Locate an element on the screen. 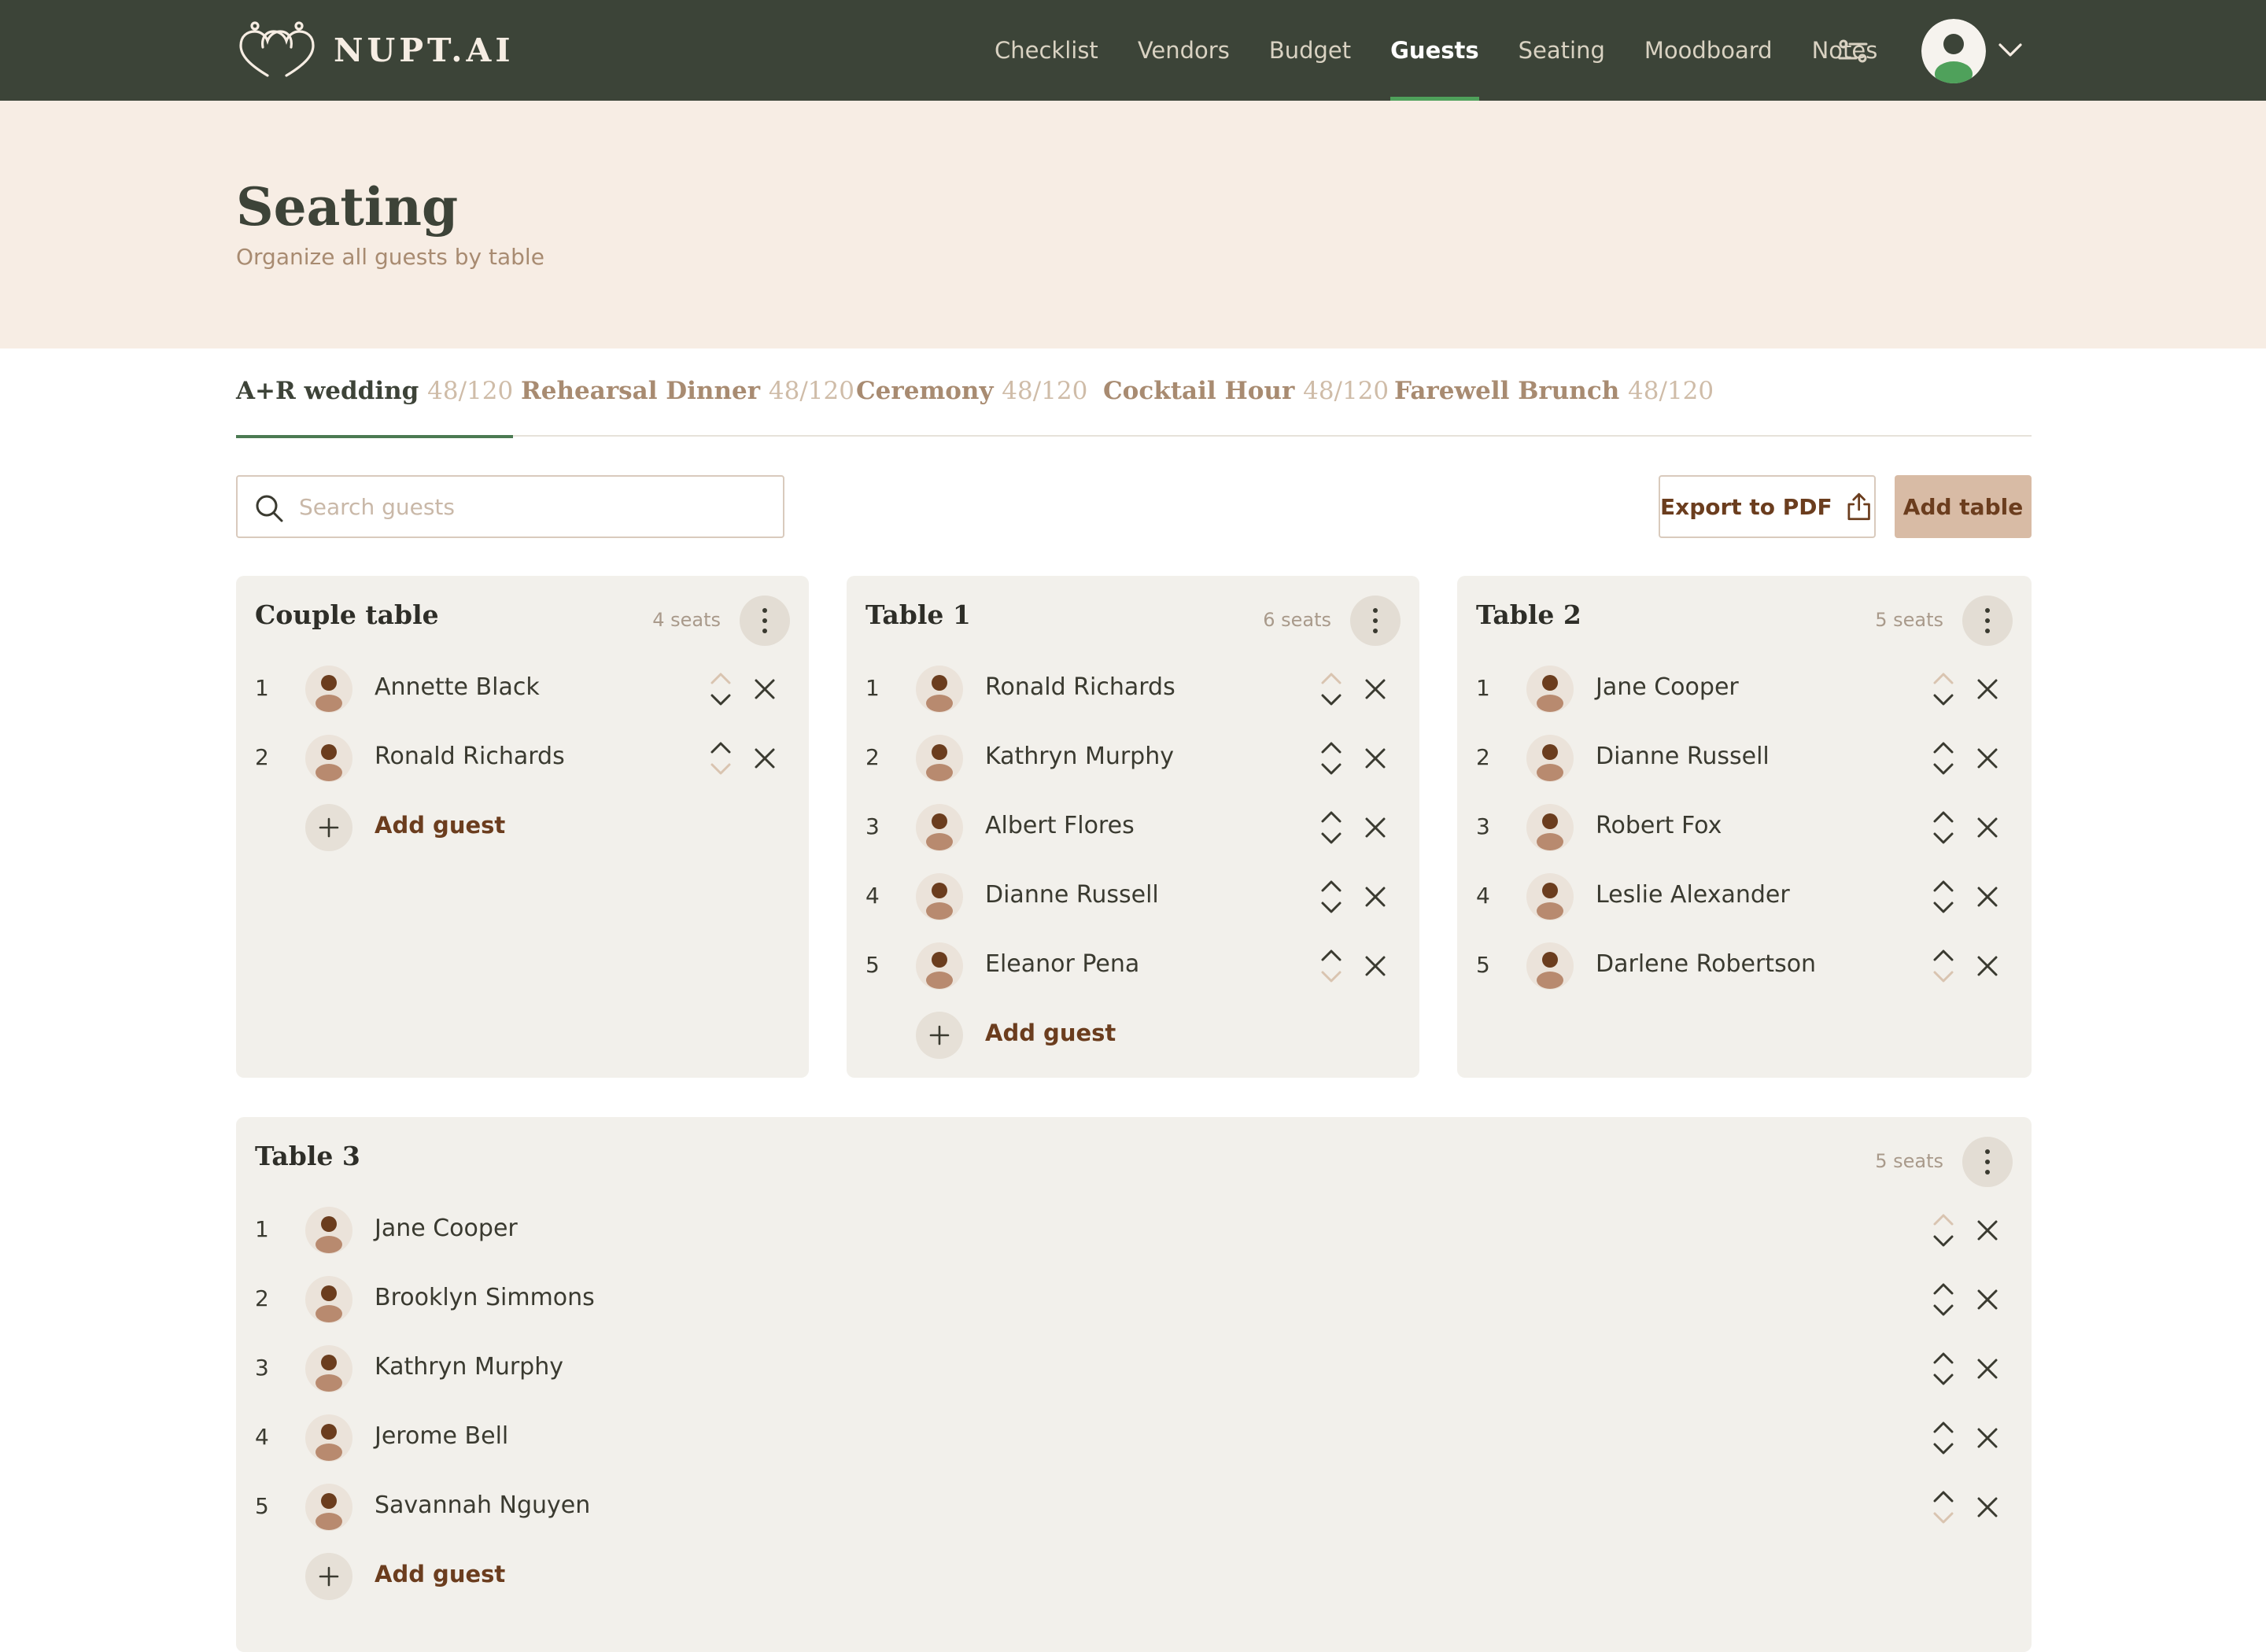 Image resolution: width=2266 pixels, height=1652 pixels. filter-sliders-icon is located at coordinates (1853, 51).